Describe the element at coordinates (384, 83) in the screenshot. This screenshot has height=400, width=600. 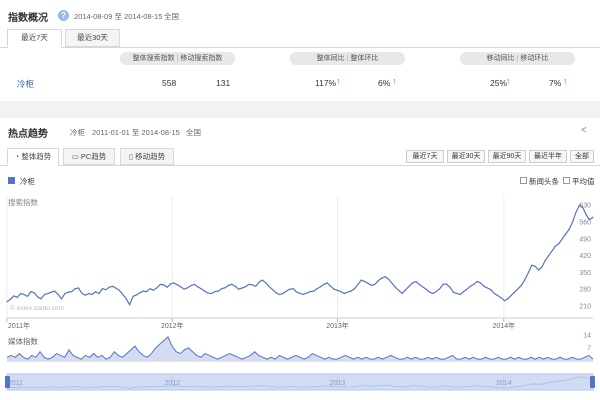
I see `overall-mom-value: 6%` at that location.